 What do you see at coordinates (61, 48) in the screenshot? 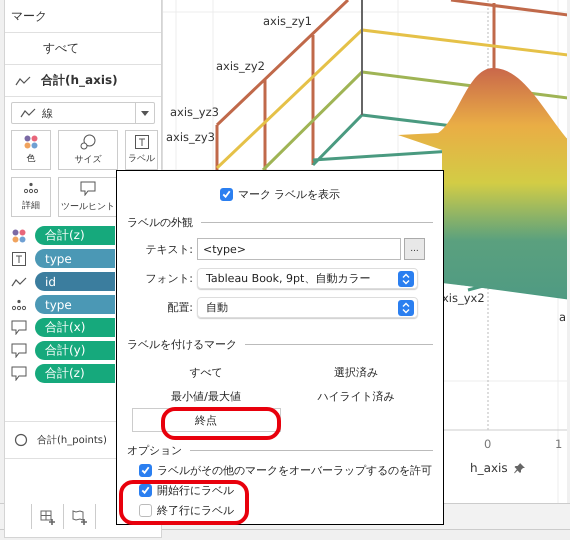
I see `all-marks-tab: すべて` at bounding box center [61, 48].